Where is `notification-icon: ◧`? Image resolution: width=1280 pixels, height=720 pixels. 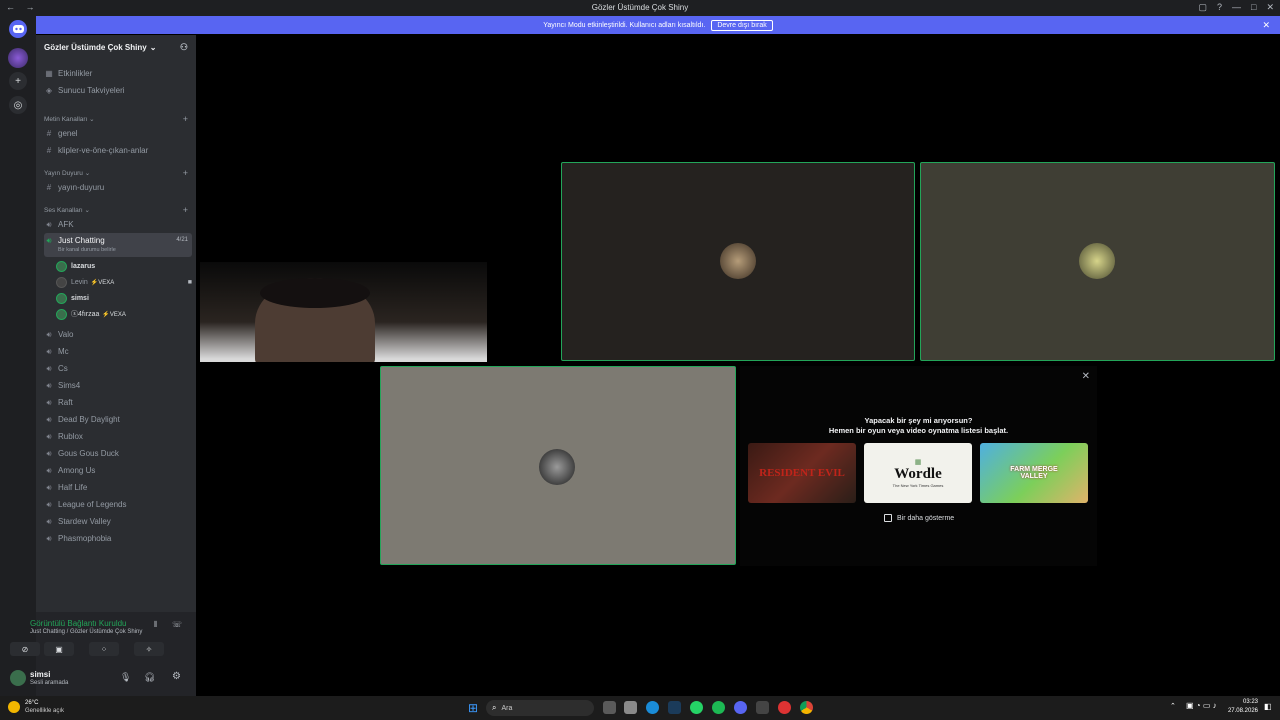 notification-icon: ◧ is located at coordinates (1268, 706).